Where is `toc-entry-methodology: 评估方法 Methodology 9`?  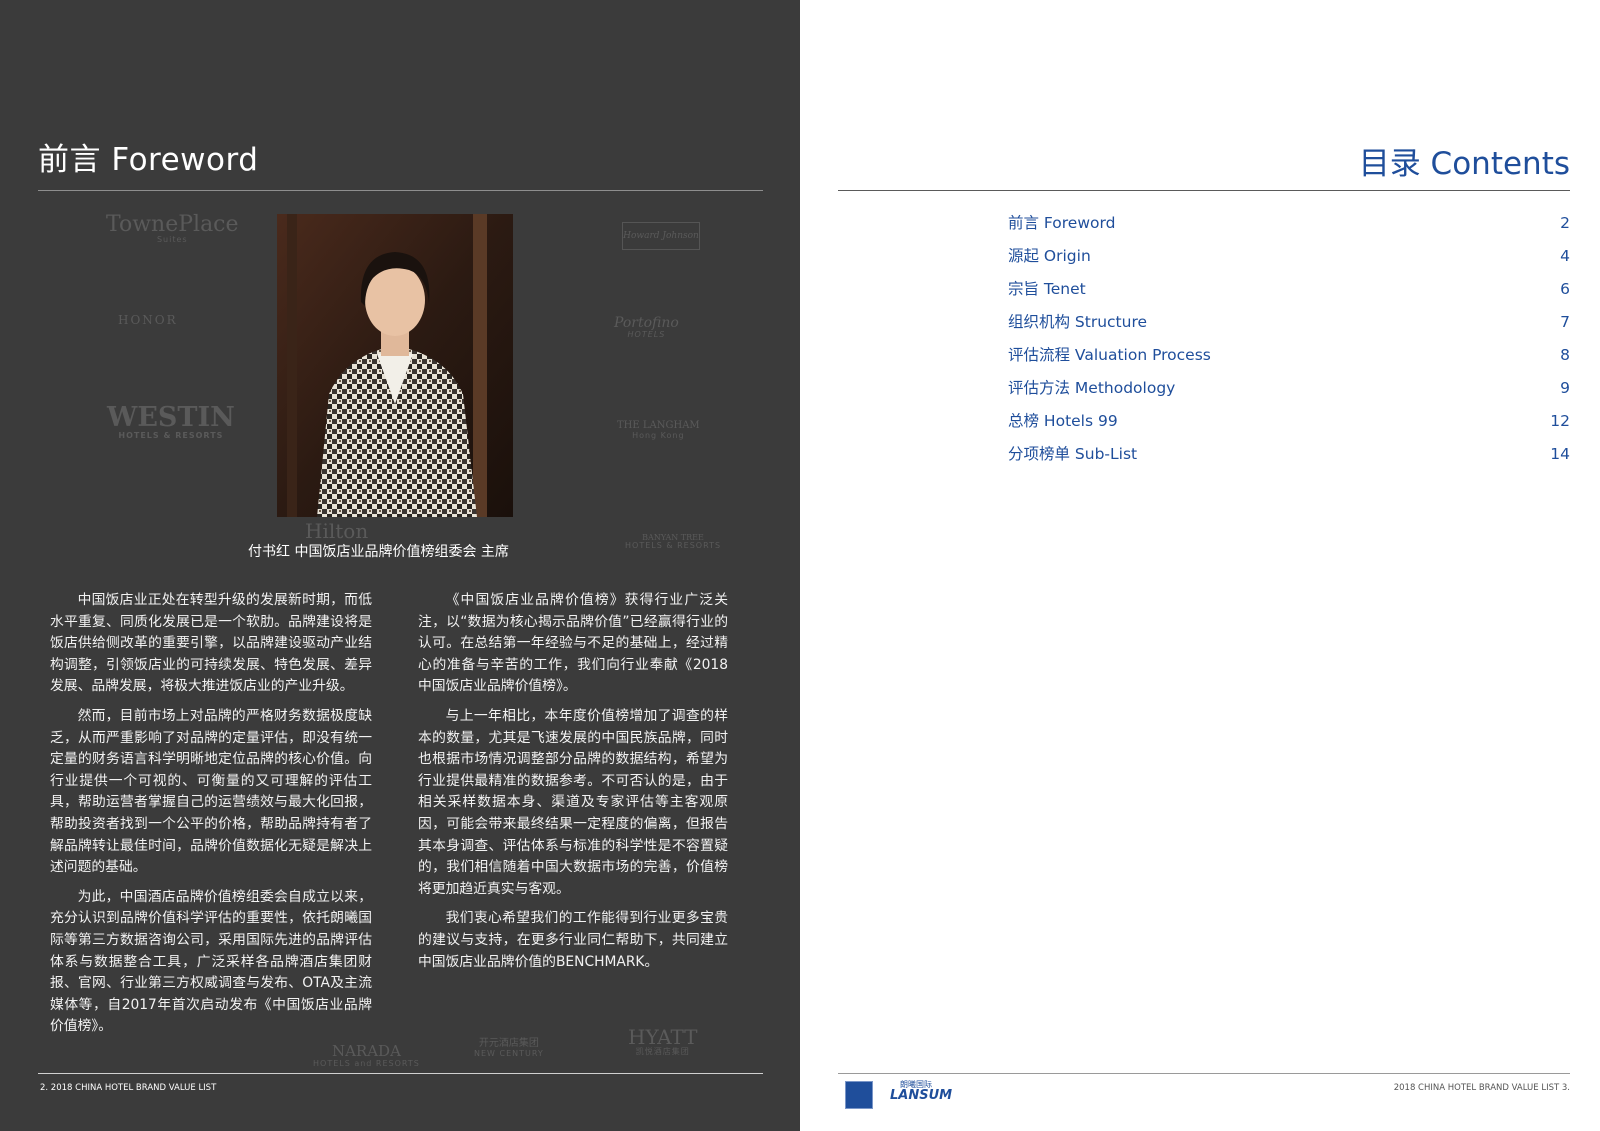
toc-entry-methodology: 评估方法 Methodology 9 is located at coordinates (1289, 392).